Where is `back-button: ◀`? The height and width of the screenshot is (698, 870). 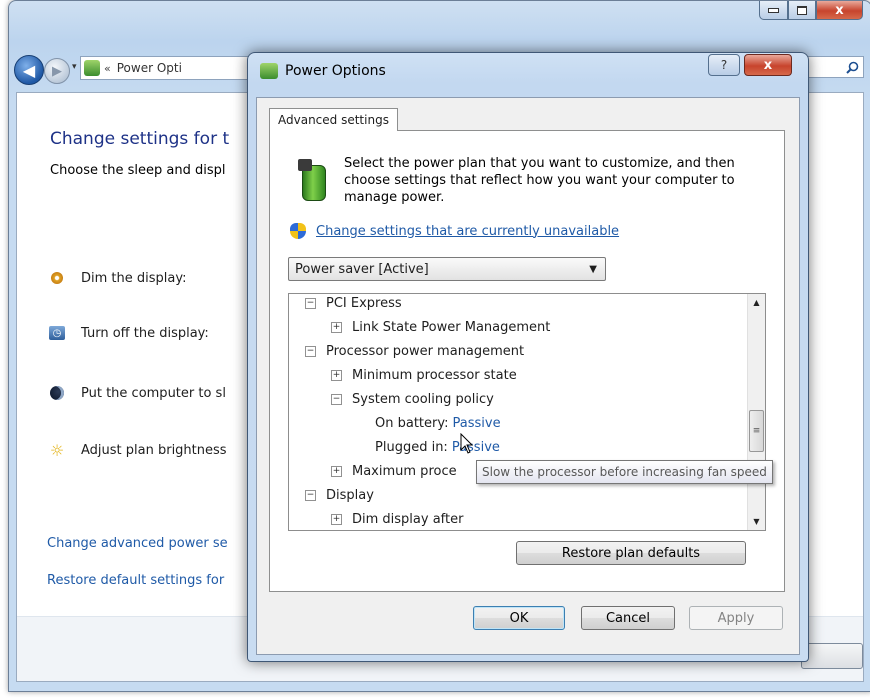
back-button: ◀ is located at coordinates (29, 70).